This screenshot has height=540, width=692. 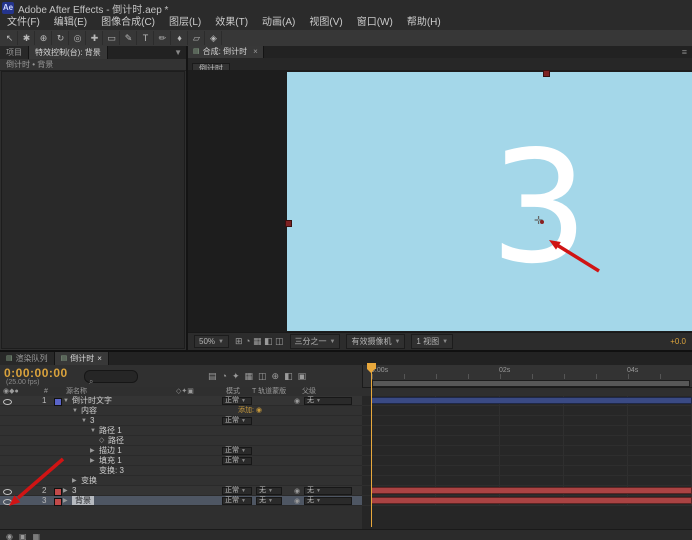 I want to click on property-name: 内容, so click(x=89, y=411).